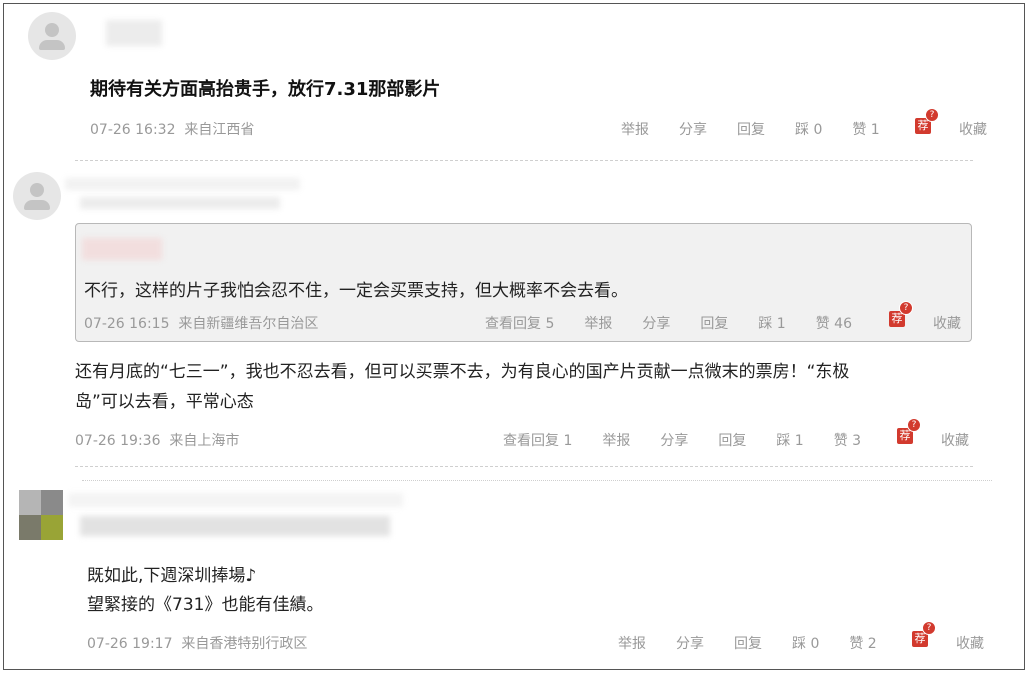 The height and width of the screenshot is (675, 1030). What do you see at coordinates (118, 441) in the screenshot?
I see `comment-time: 07-26 19:36` at bounding box center [118, 441].